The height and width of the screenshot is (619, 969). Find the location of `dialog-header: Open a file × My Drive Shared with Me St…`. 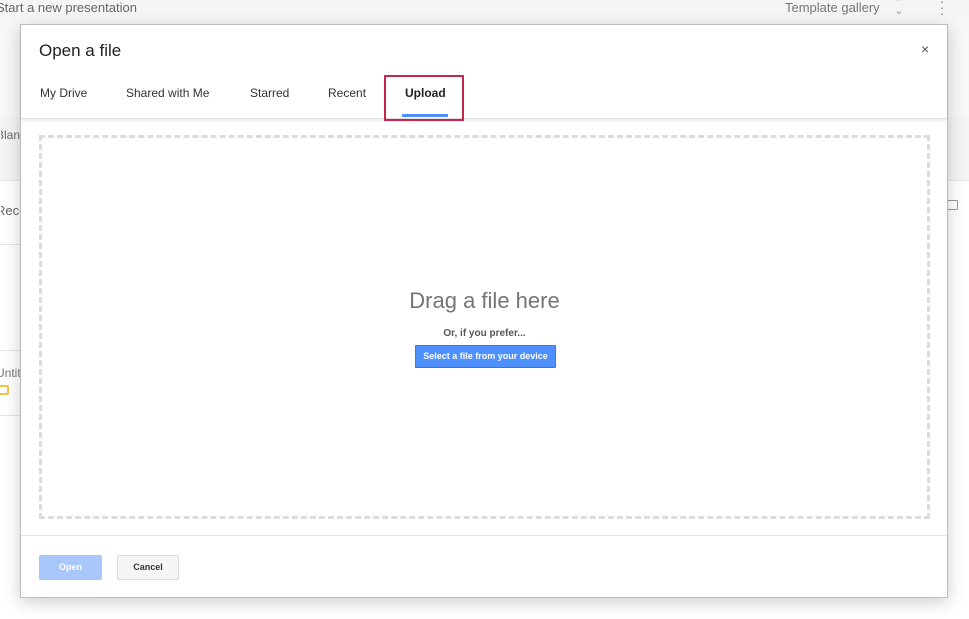

dialog-header: Open a file × My Drive Shared with Me St… is located at coordinates (484, 73).